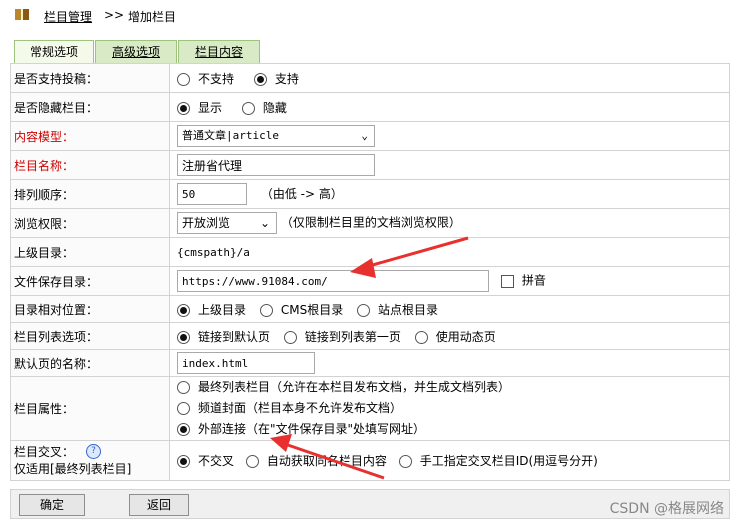 This screenshot has height=526, width=740. Describe the element at coordinates (666, 509) in the screenshot. I see `watermark: CSDN @格展网络` at that location.